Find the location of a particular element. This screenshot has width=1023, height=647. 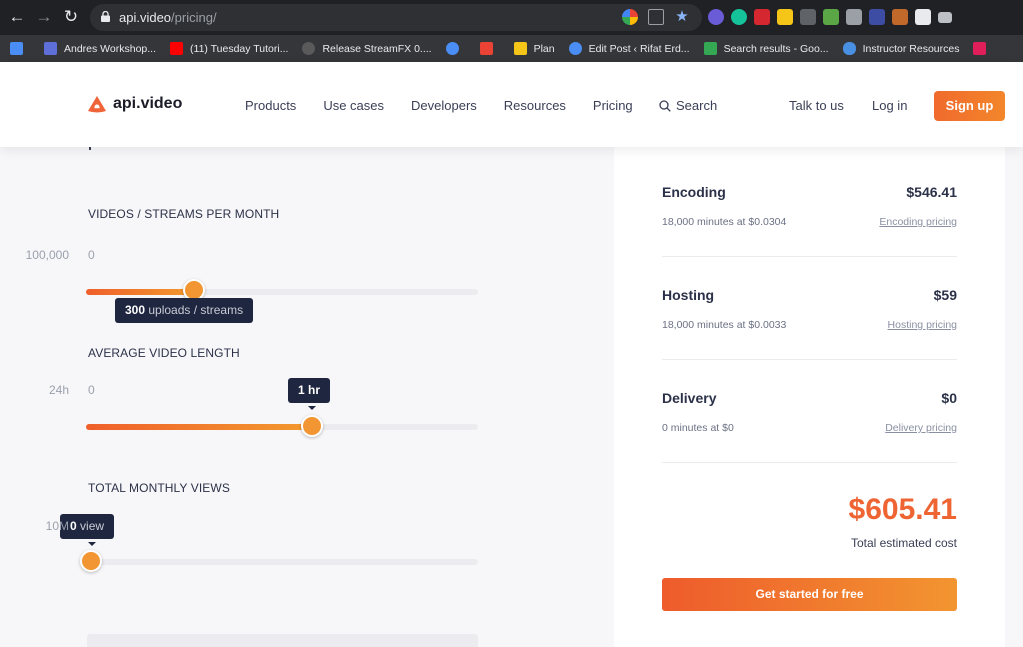

api-video-logo-icon is located at coordinates (97, 104).